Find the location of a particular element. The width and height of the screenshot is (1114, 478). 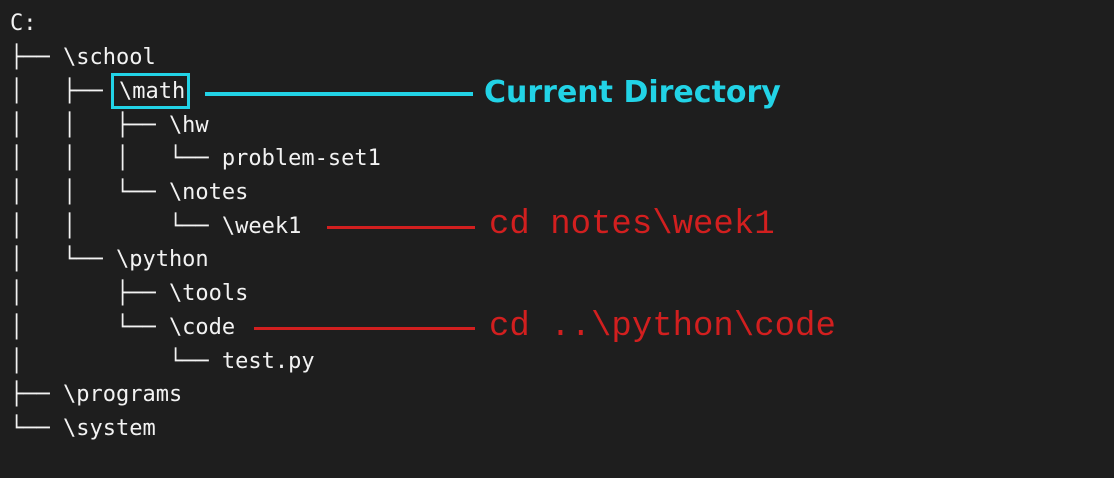

current-directory-pointer-line is located at coordinates (339, 94).